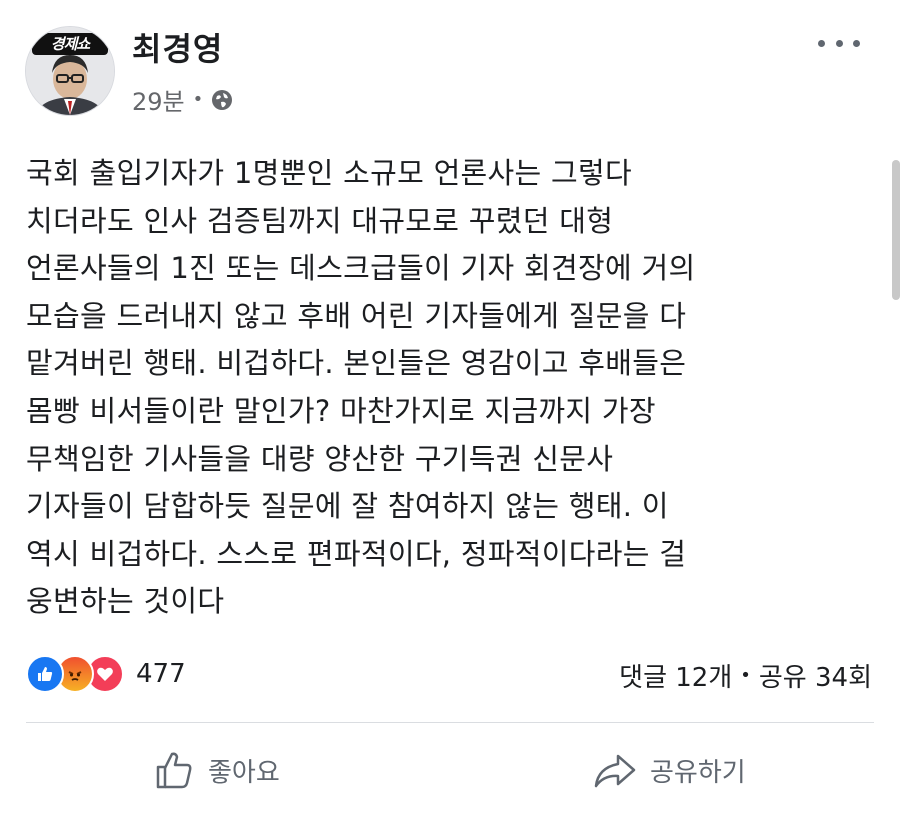 The width and height of the screenshot is (900, 818). I want to click on avatar: 경제쇼, so click(70, 71).